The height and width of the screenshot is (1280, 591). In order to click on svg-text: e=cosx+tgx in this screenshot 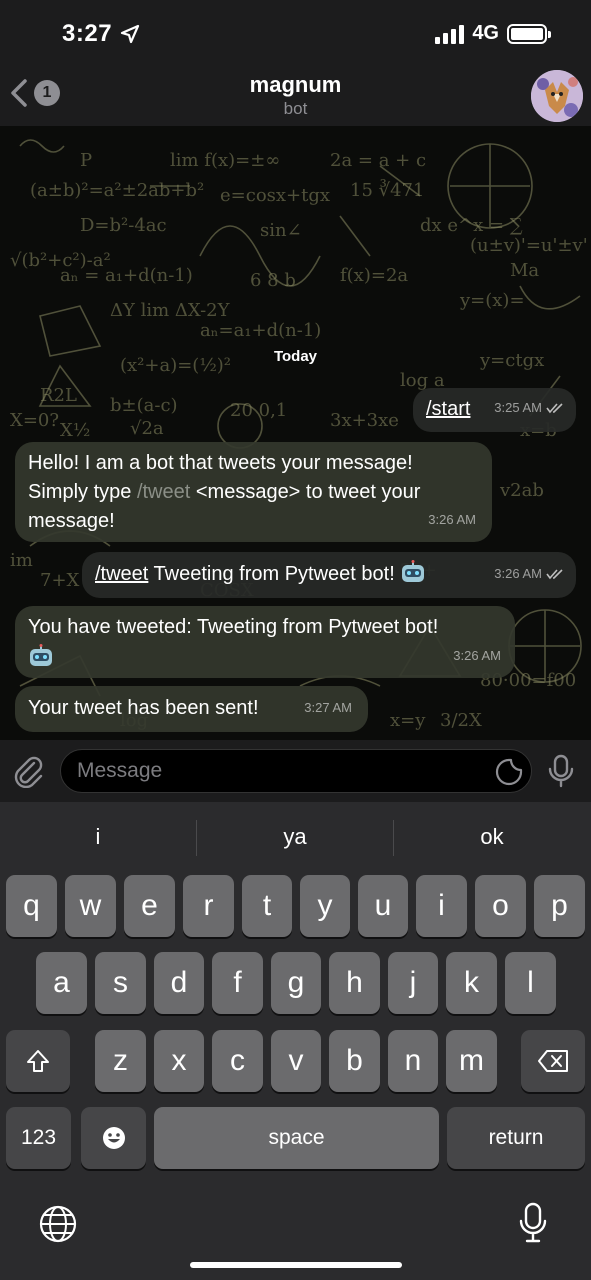, I will do `click(275, 195)`.